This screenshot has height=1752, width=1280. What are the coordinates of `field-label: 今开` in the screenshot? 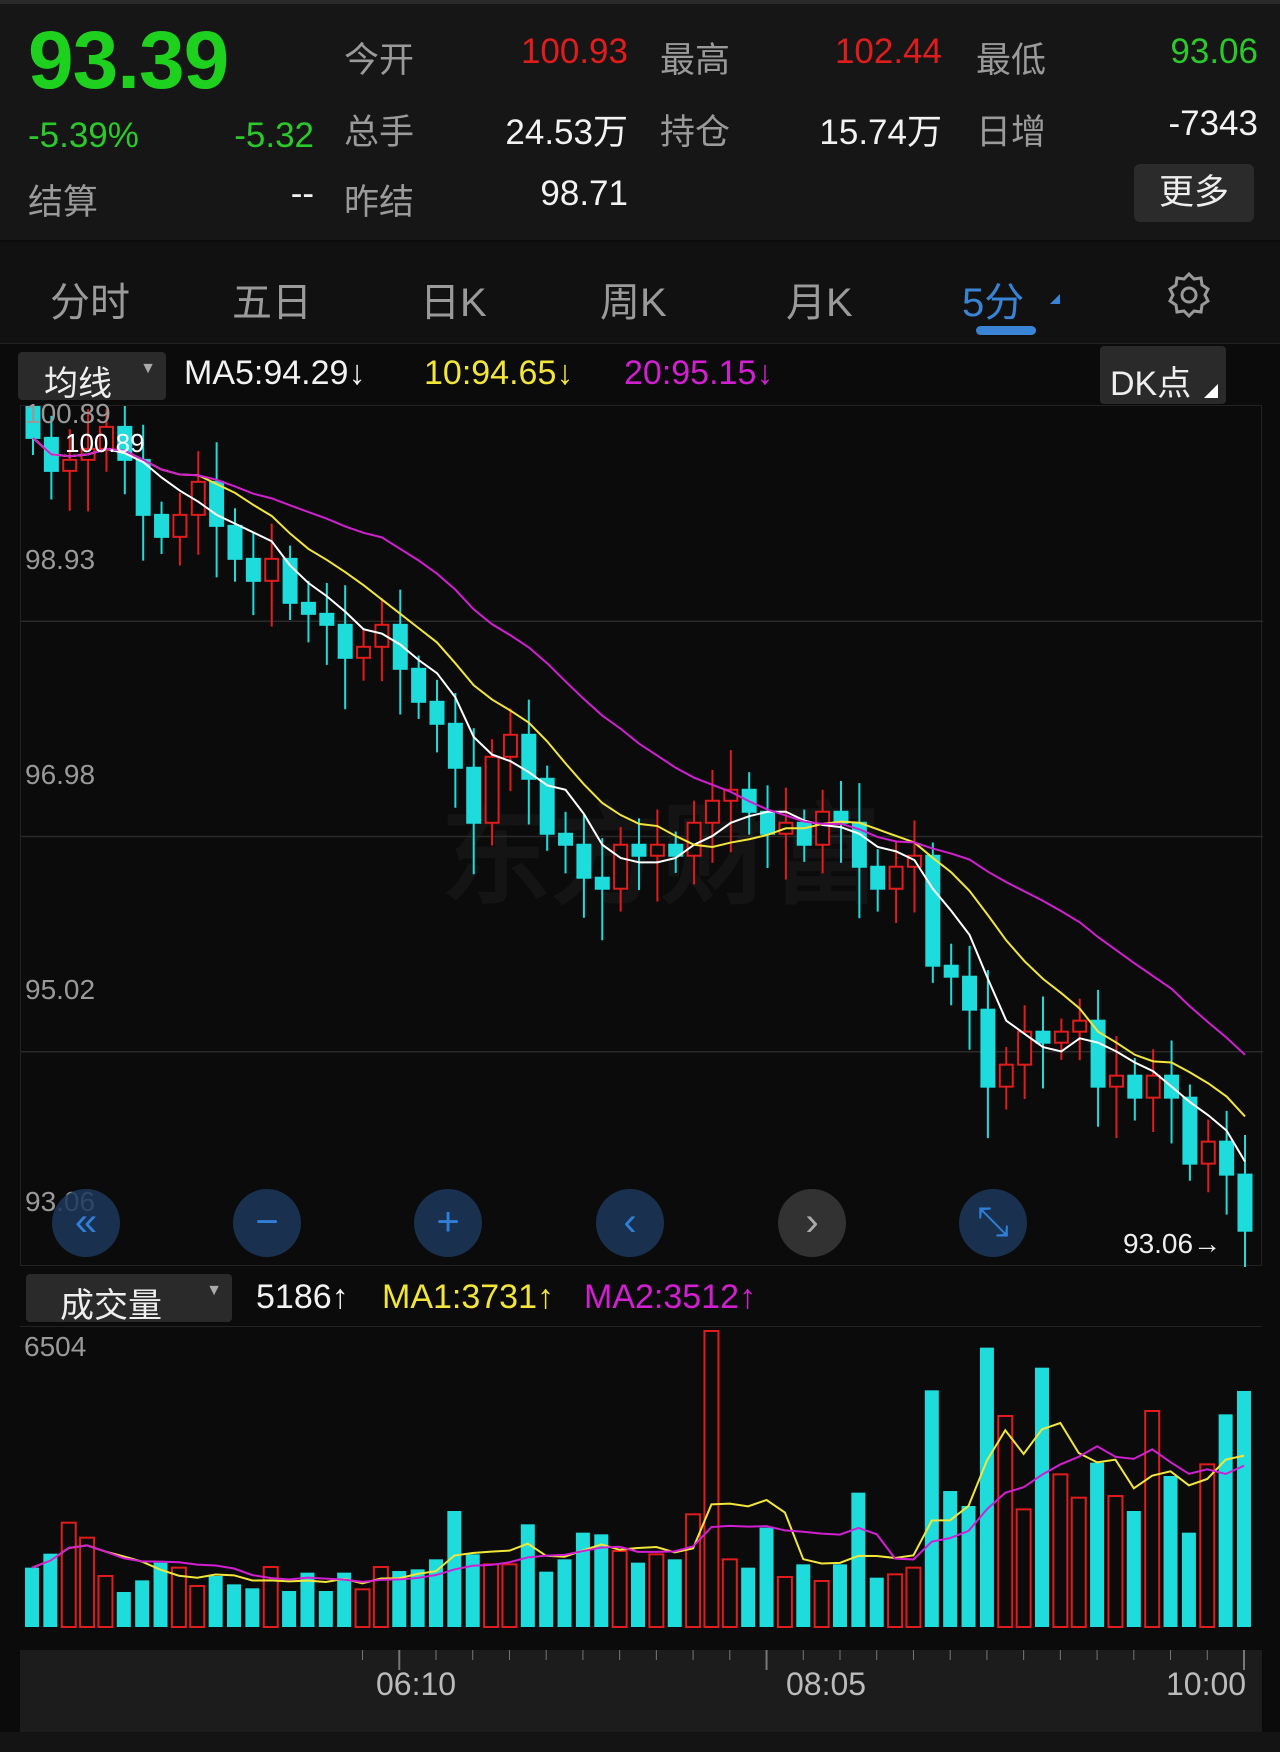 It's located at (379, 60).